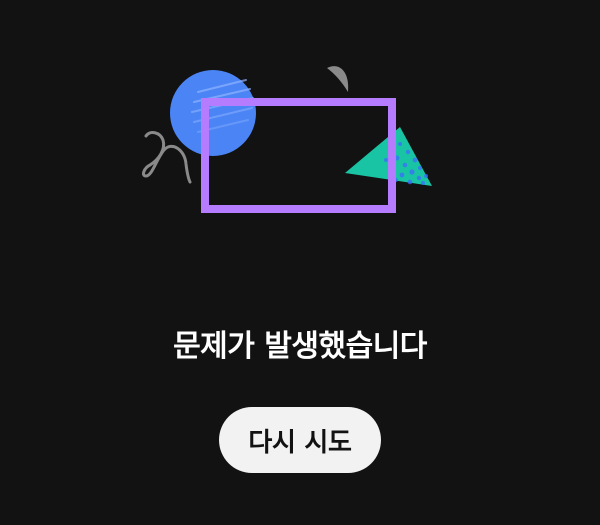 This screenshot has width=600, height=525. I want to click on retry-button-label: 다시 시도, so click(300, 442).